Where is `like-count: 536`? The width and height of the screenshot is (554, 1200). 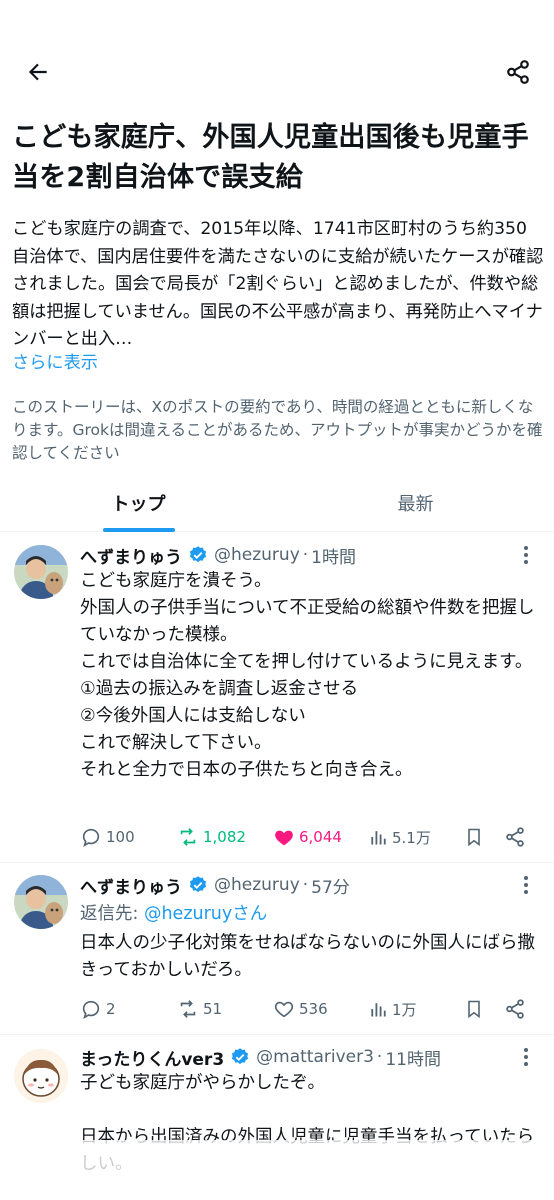
like-count: 536 is located at coordinates (313, 1009).